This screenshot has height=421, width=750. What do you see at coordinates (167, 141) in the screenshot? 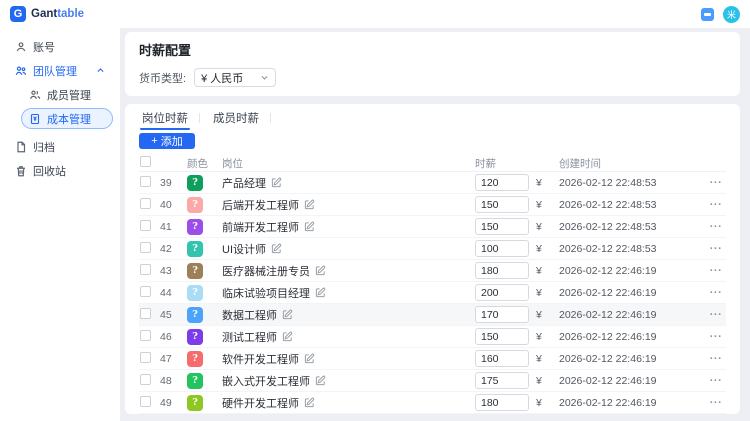
I see `add-button: + 添加` at bounding box center [167, 141].